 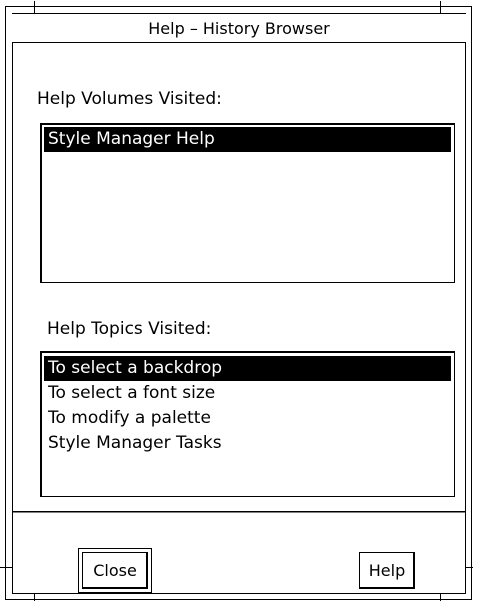 What do you see at coordinates (129, 329) in the screenshot?
I see `topics-visited-label: Help Topics Visited:` at bounding box center [129, 329].